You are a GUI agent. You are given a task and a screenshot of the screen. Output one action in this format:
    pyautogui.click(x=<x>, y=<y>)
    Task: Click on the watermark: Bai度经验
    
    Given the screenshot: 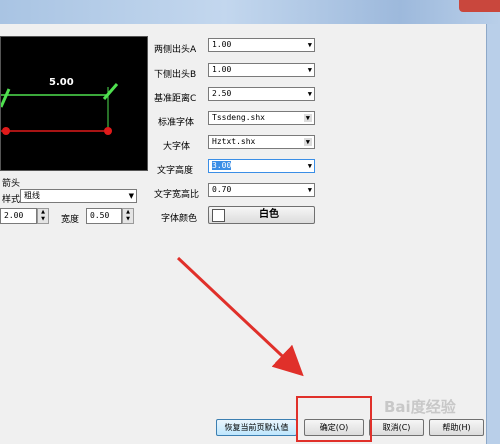 What is the action you would take?
    pyautogui.click(x=420, y=407)
    